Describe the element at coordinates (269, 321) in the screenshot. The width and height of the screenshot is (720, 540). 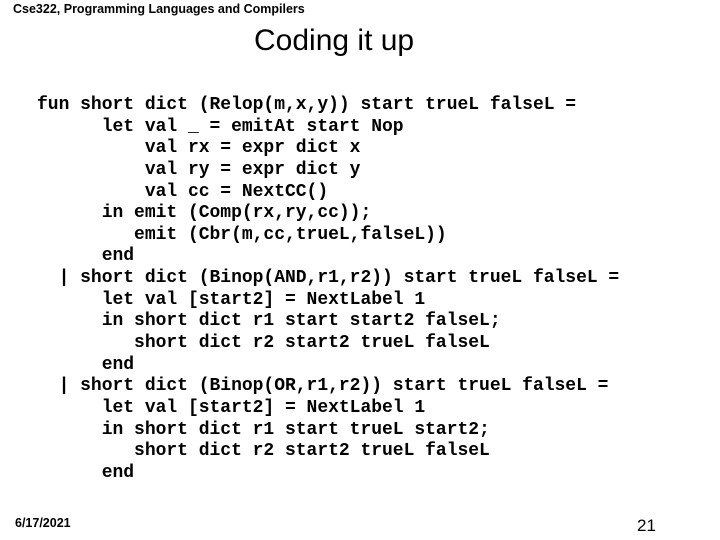
I see `code-line: in short dict r1 start start2 falseL;` at that location.